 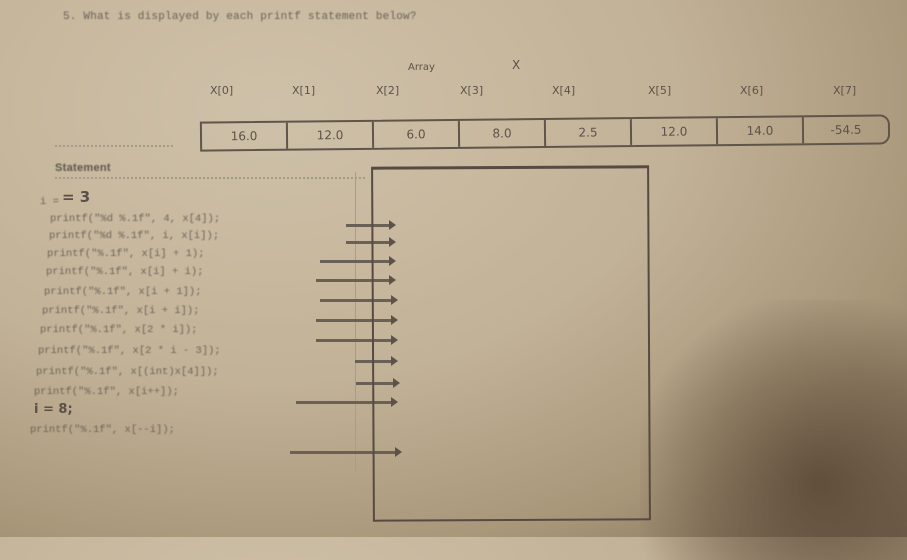 I want to click on array-cell: 14.0, so click(x=761, y=131).